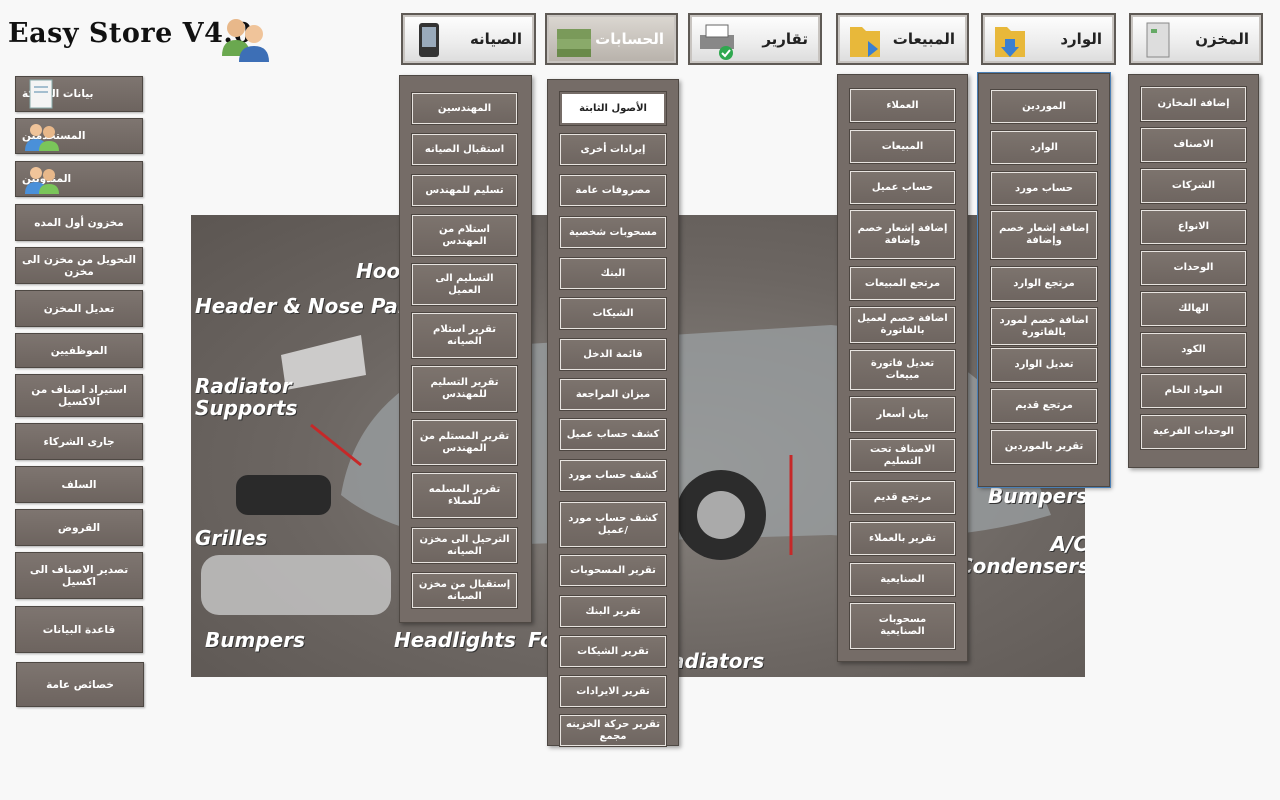 Image resolution: width=1280 pixels, height=800 pixels. I want to click on menu-item: التسليم الى العميل, so click(464, 284).